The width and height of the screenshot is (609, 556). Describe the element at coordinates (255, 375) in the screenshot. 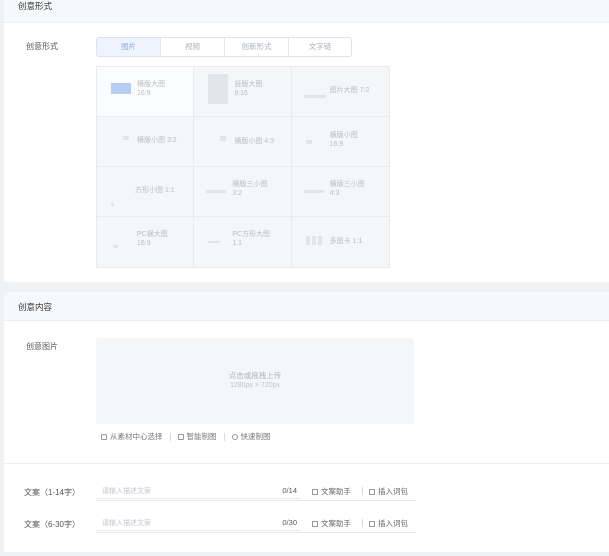

I see `upload-hint: 点击或拖拽上传` at that location.